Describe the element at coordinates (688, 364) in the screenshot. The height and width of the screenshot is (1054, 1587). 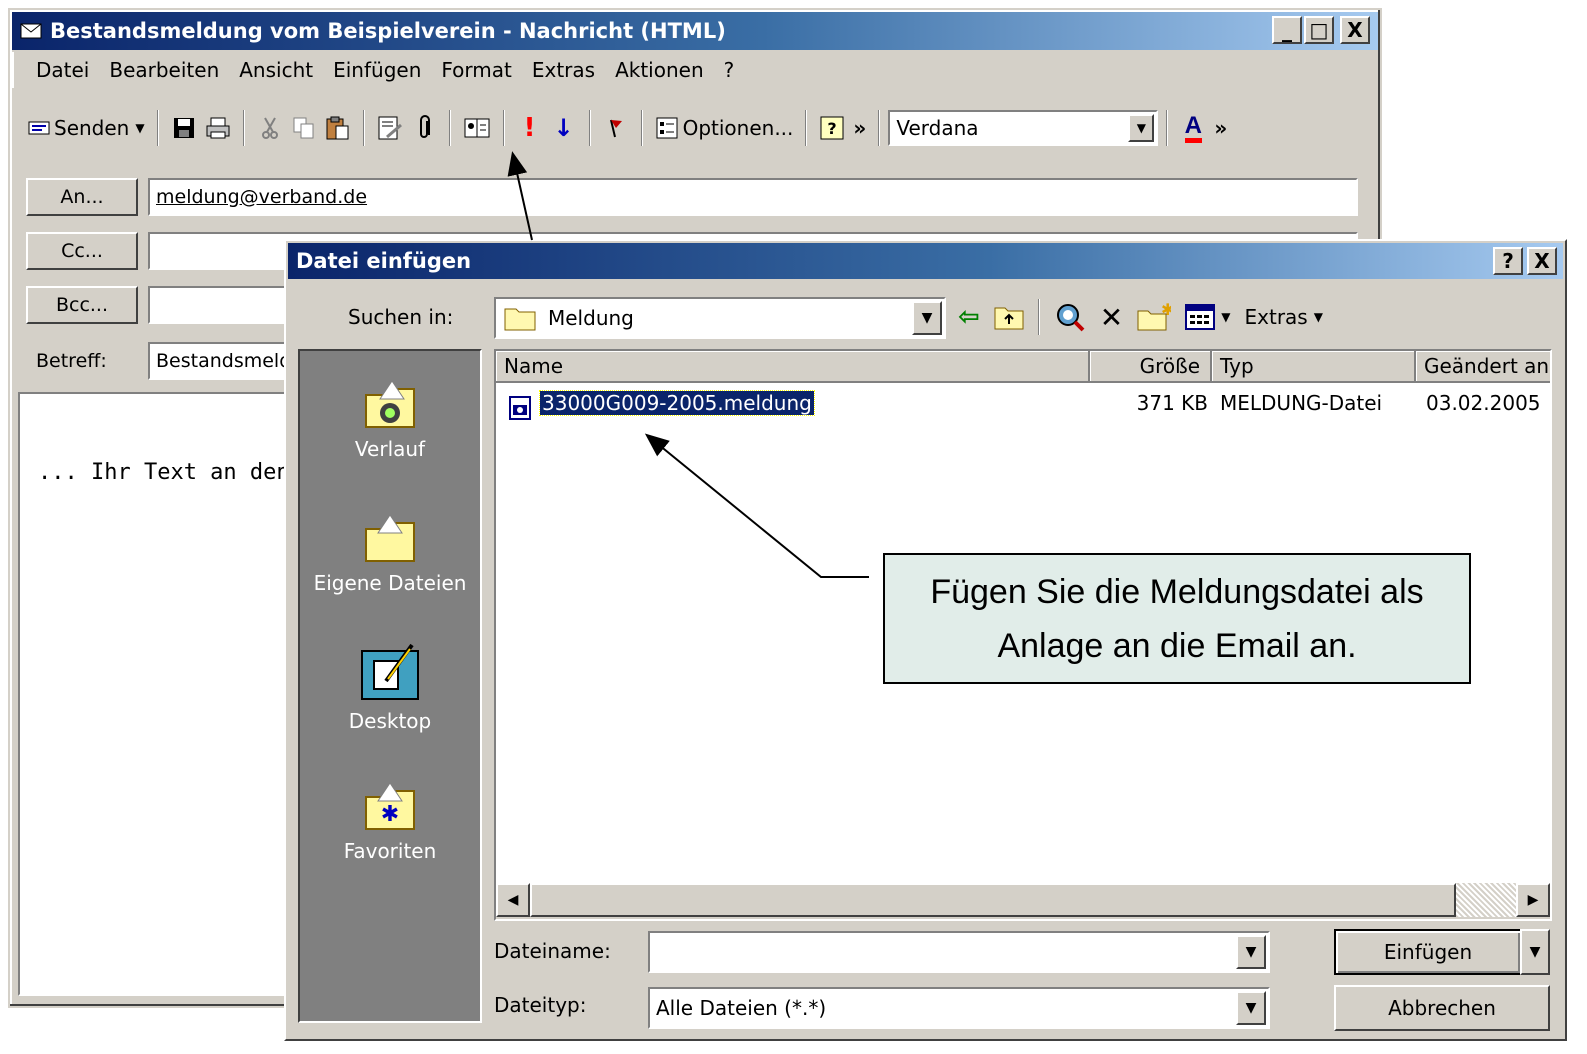
I see `annotation-arrows` at that location.